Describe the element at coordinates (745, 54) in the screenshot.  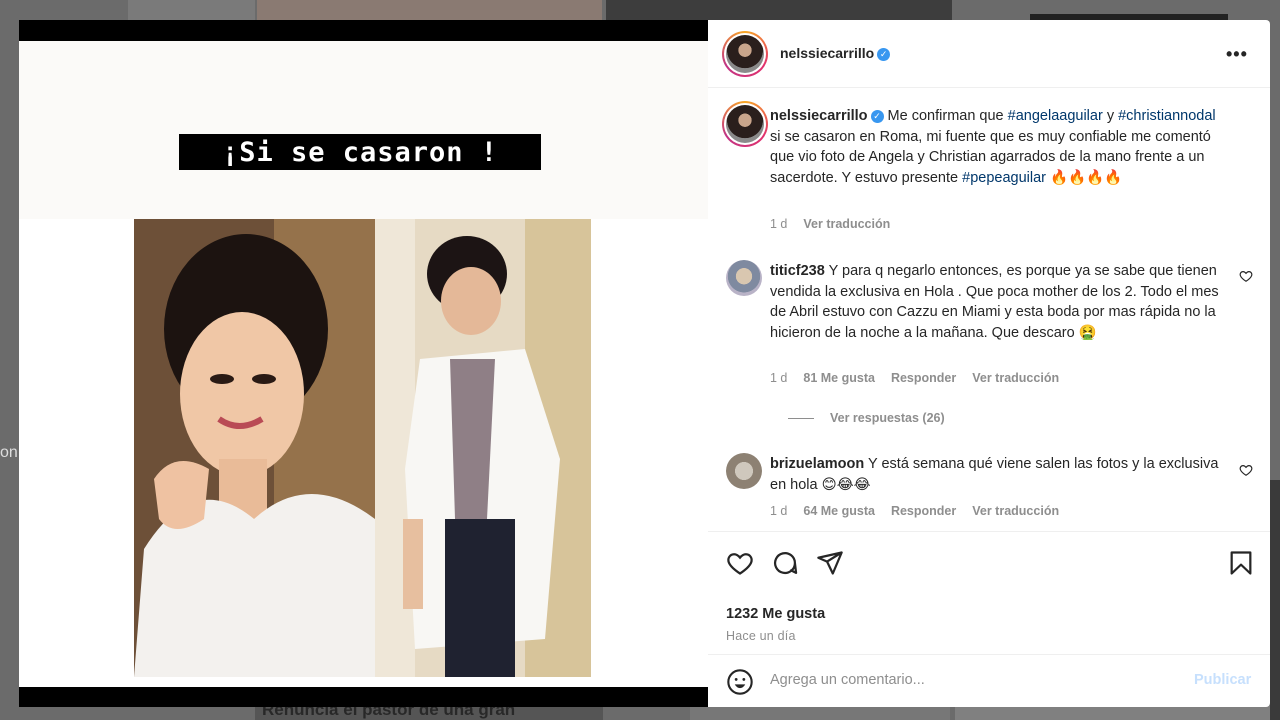
I see `author-avatar` at that location.